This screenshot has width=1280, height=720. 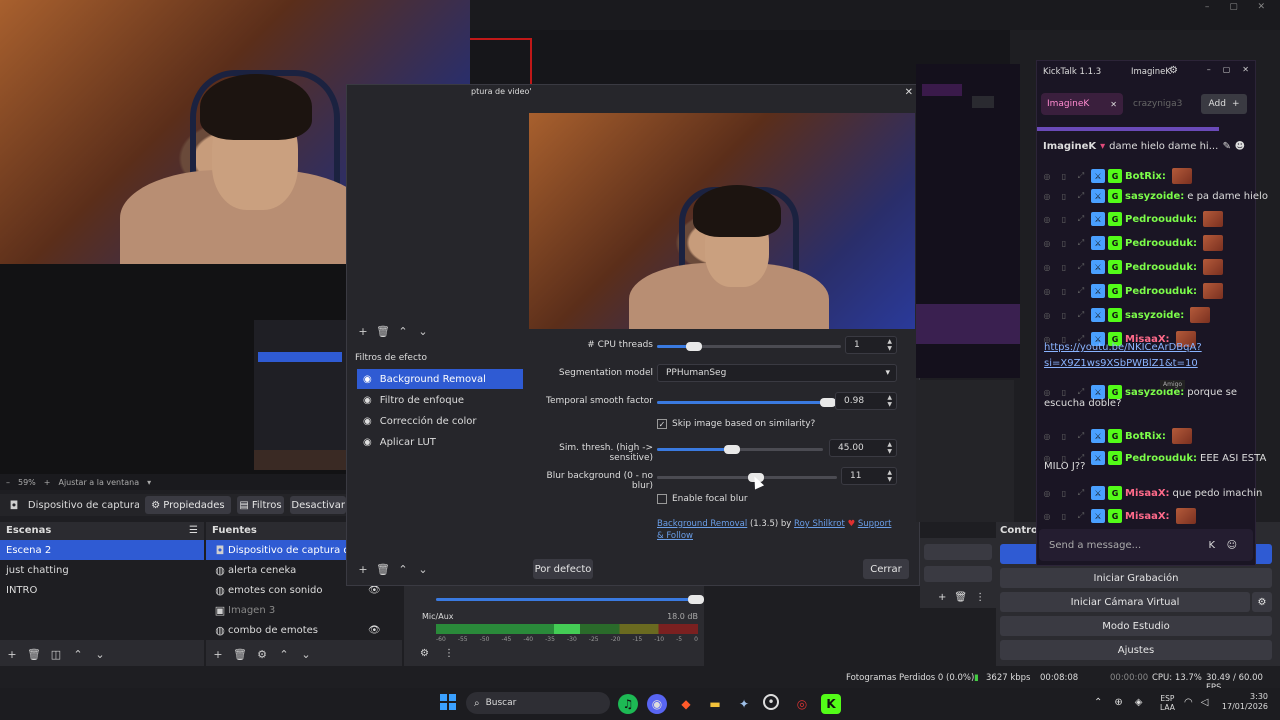 I want to click on zoom-mode: Ajustar a la ventana, so click(x=98, y=482).